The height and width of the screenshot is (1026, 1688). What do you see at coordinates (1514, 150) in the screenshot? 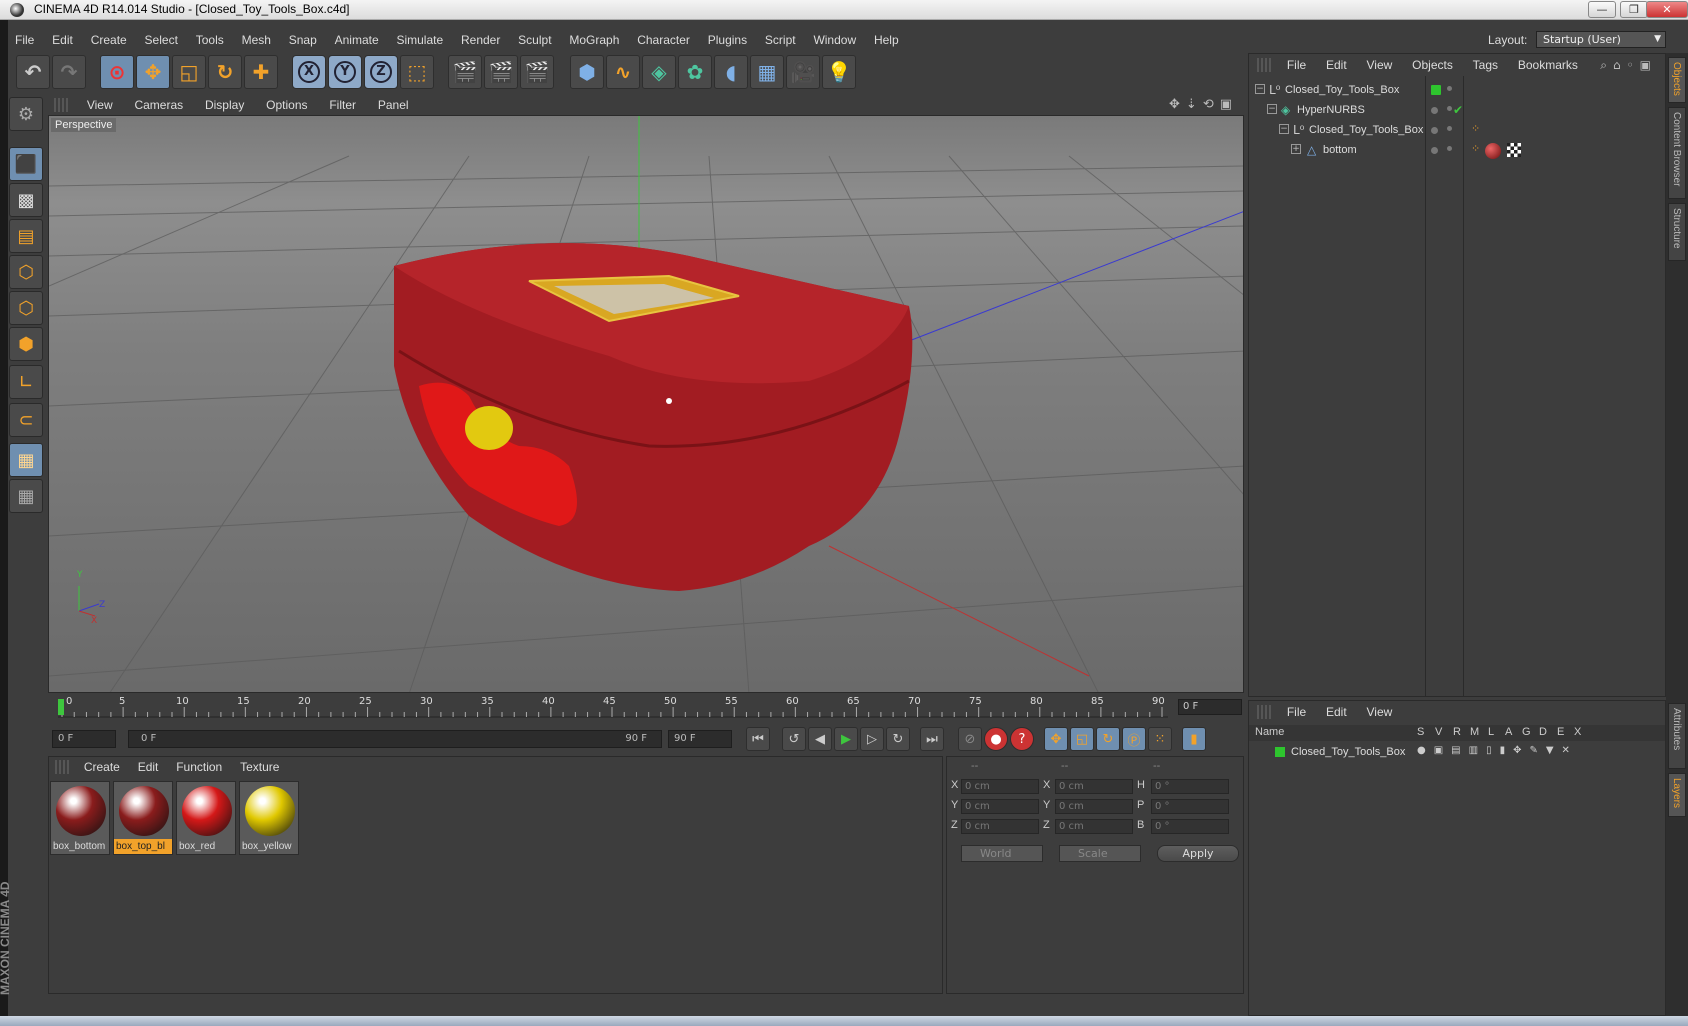
I see `uvw-tag-icon` at bounding box center [1514, 150].